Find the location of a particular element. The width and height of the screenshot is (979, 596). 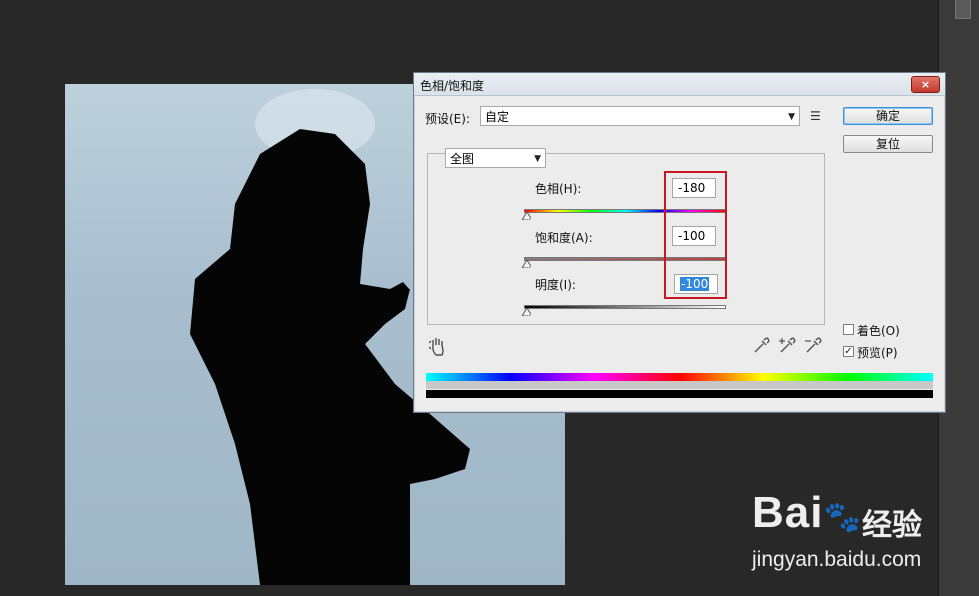

eyedropper-add-icon is located at coordinates (787, 346).